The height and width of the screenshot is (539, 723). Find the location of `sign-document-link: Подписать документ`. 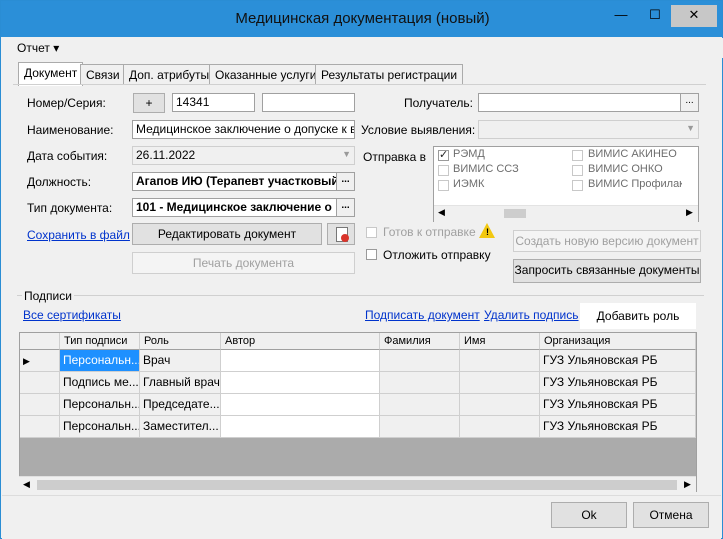

sign-document-link: Подписать документ is located at coordinates (422, 315).